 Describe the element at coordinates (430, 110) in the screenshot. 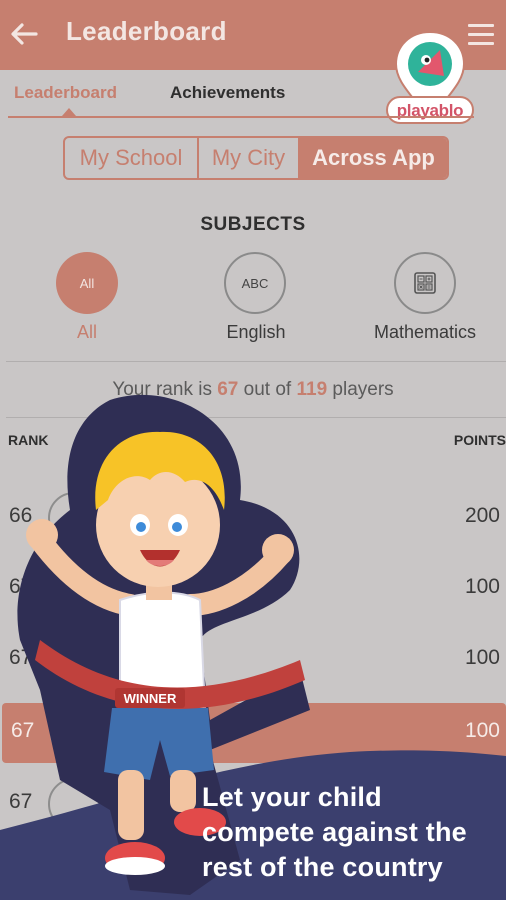

I see `playablo-logo-text: playablo` at that location.